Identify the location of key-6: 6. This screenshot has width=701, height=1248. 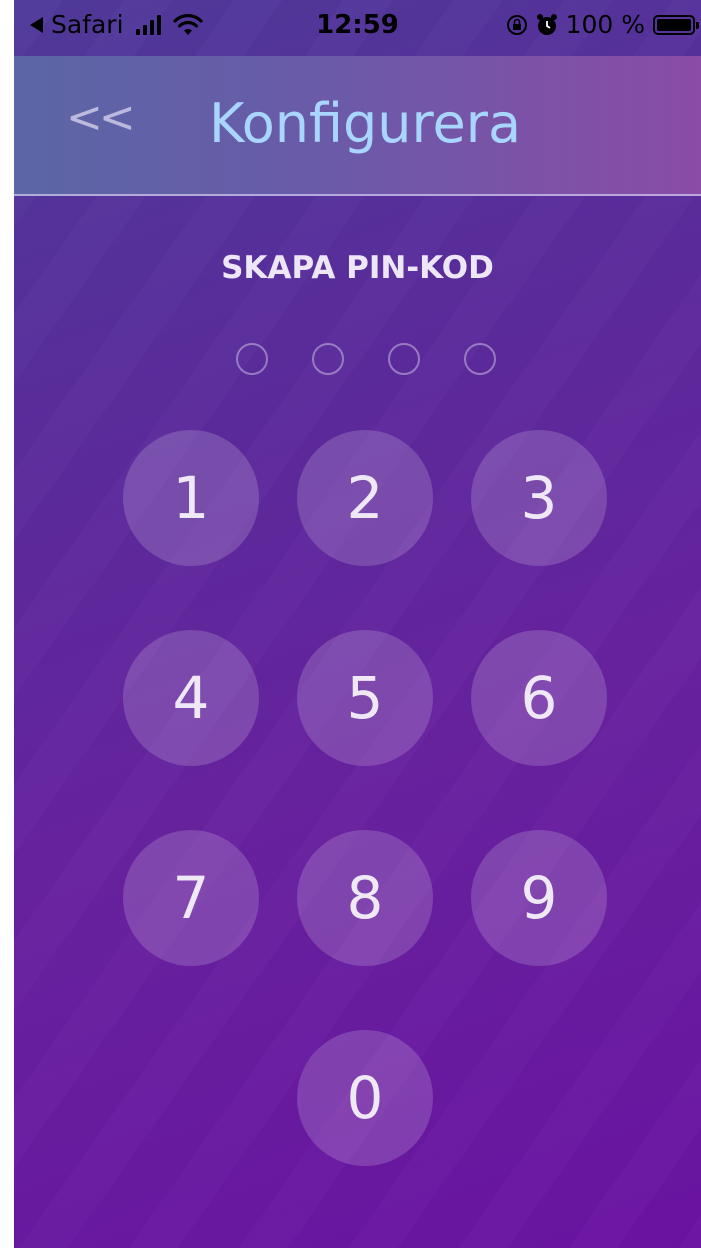
(539, 698).